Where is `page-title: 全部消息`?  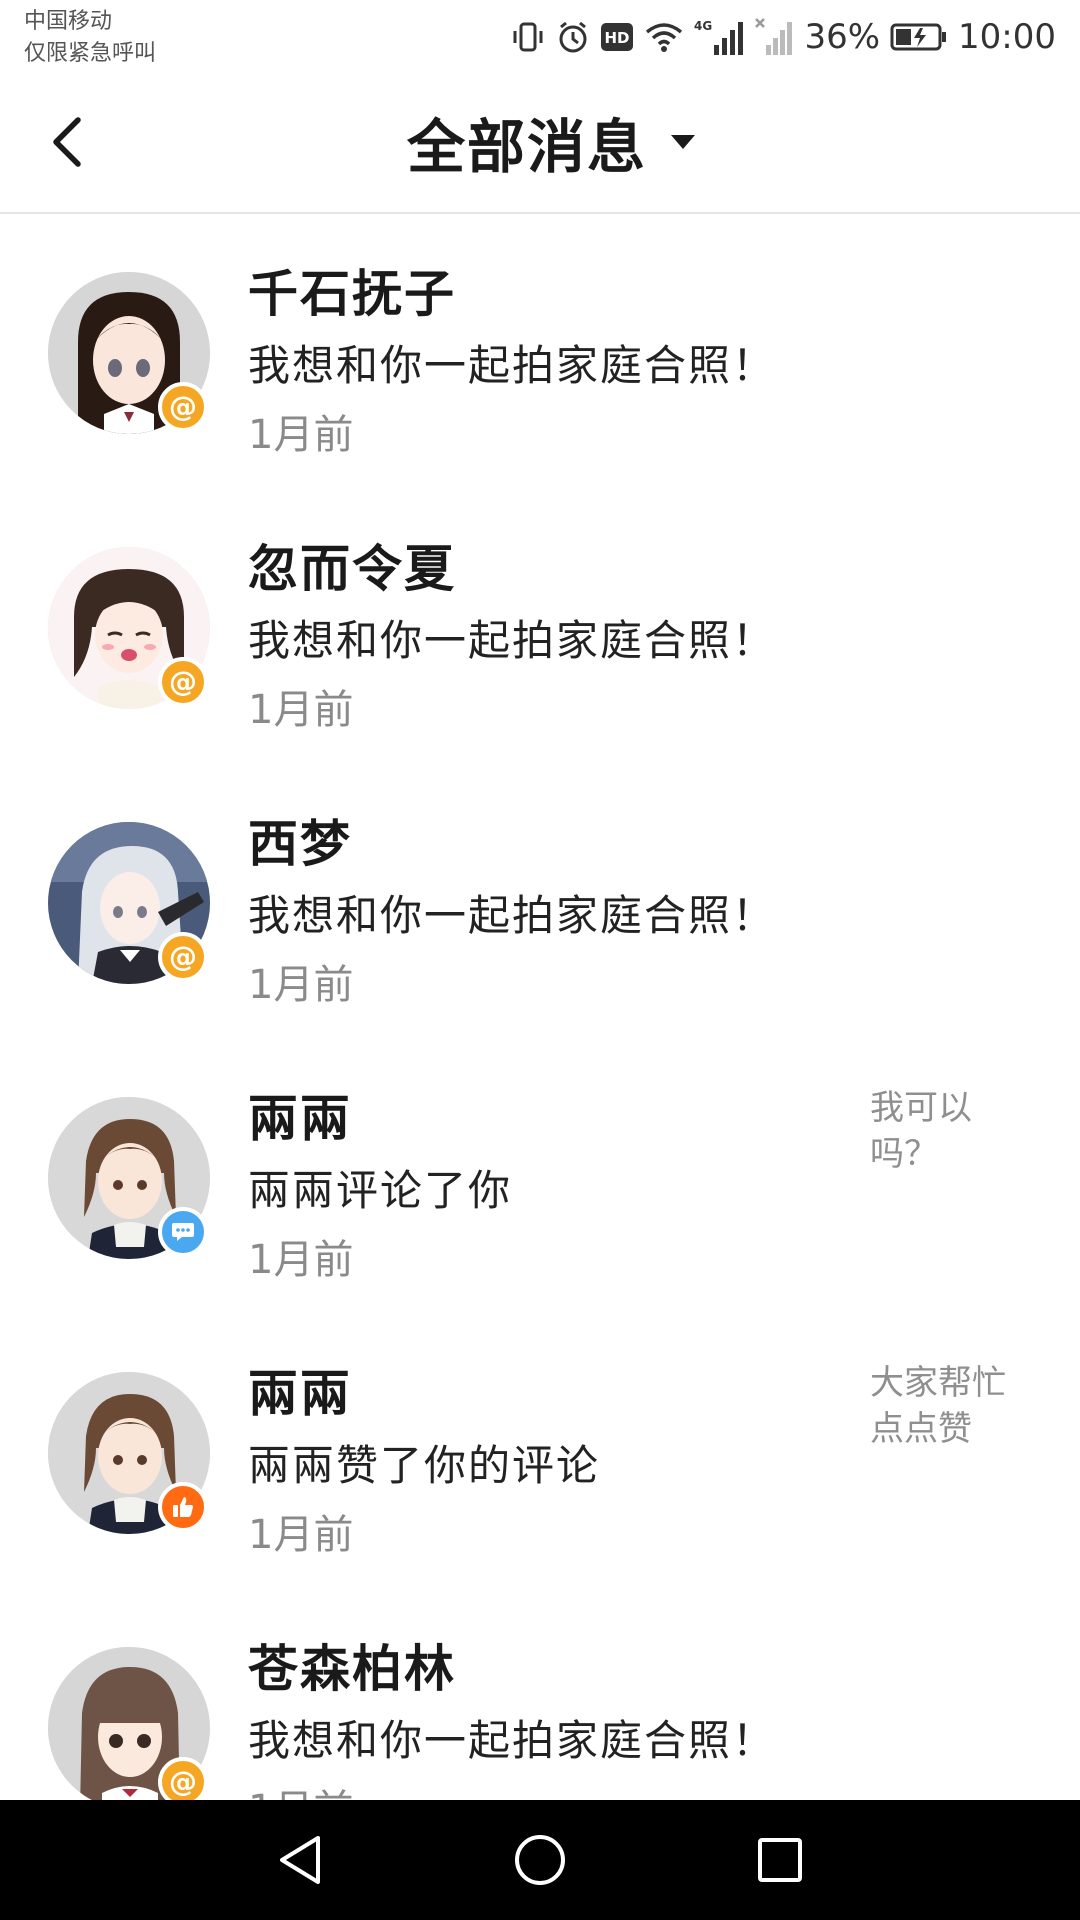 page-title: 全部消息 is located at coordinates (526, 147).